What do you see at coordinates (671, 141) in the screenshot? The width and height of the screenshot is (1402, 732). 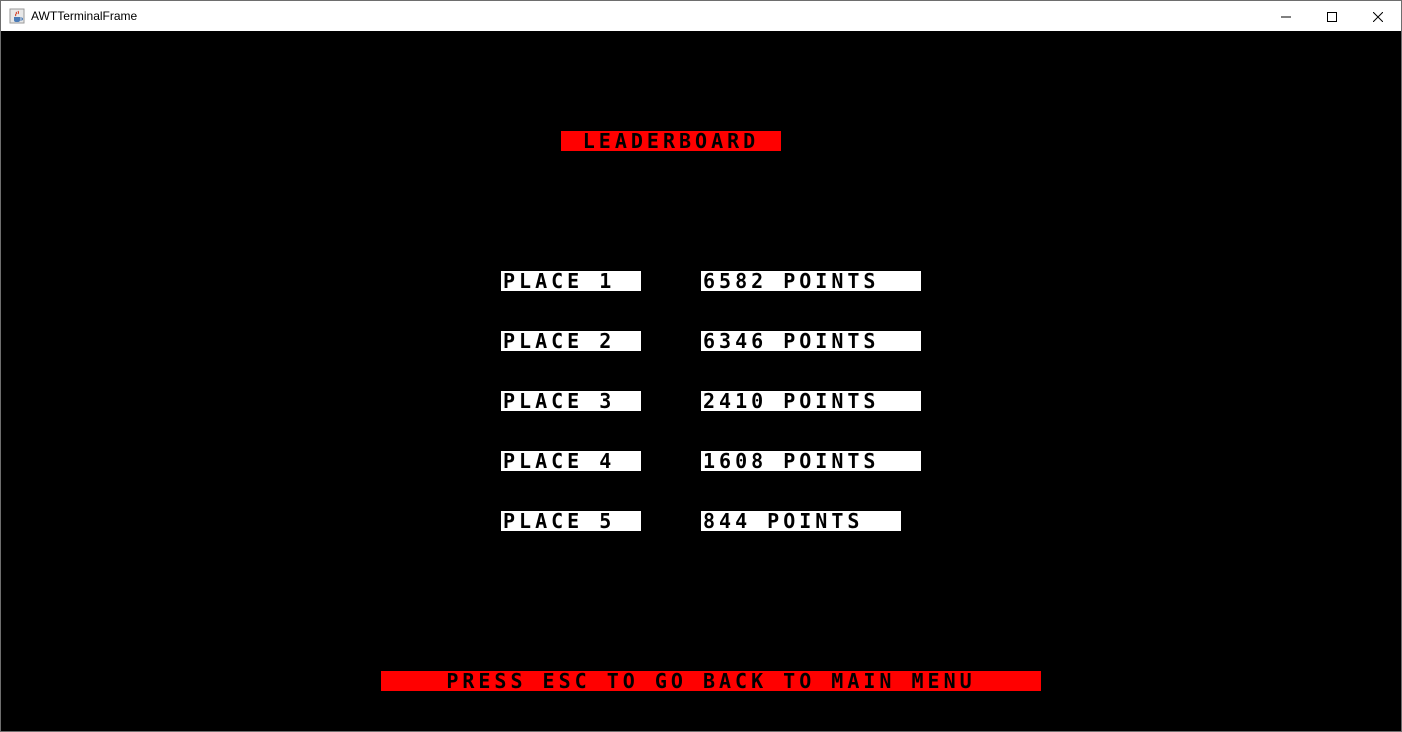 I see `leaderboard-title: LEADERBOARD` at bounding box center [671, 141].